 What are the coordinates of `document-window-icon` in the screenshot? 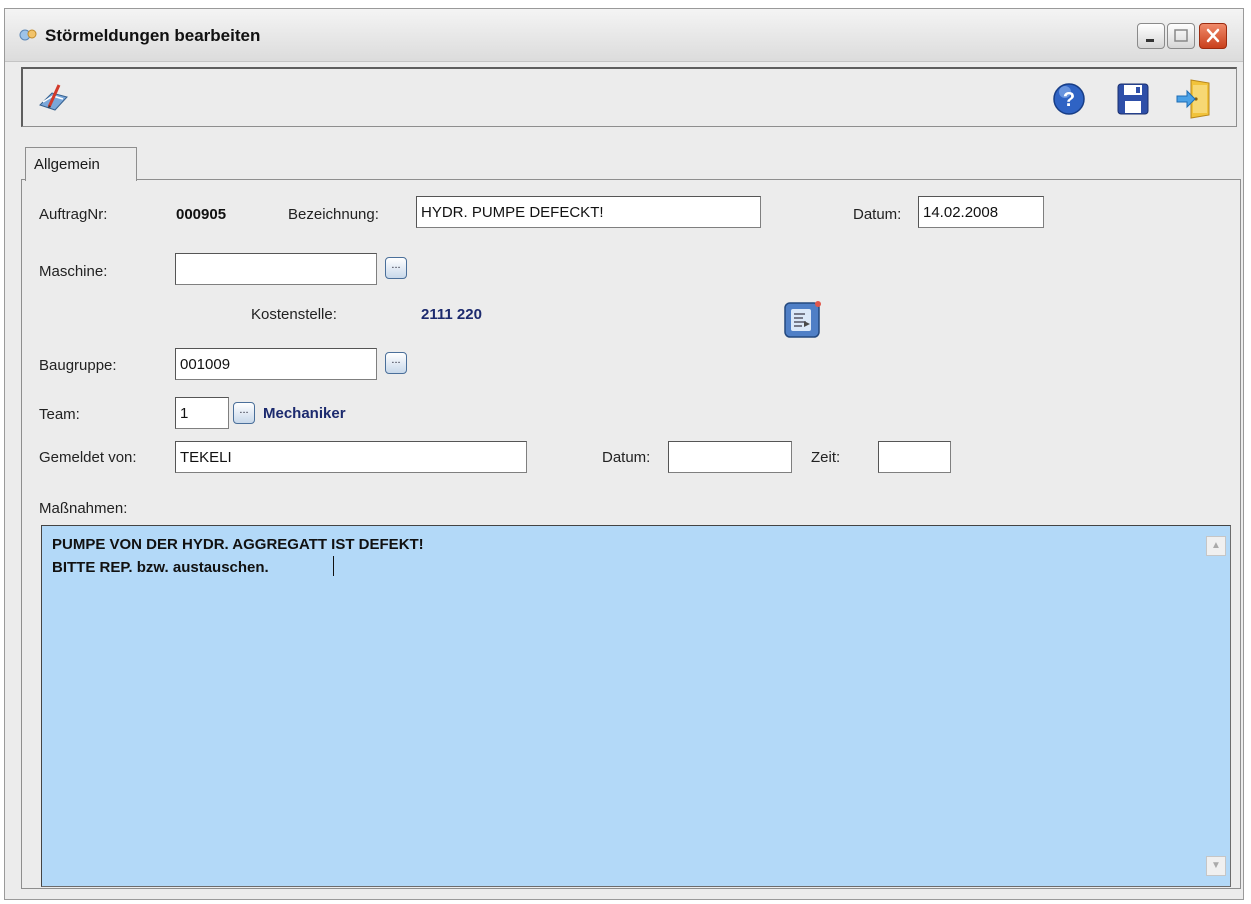 It's located at (803, 322).